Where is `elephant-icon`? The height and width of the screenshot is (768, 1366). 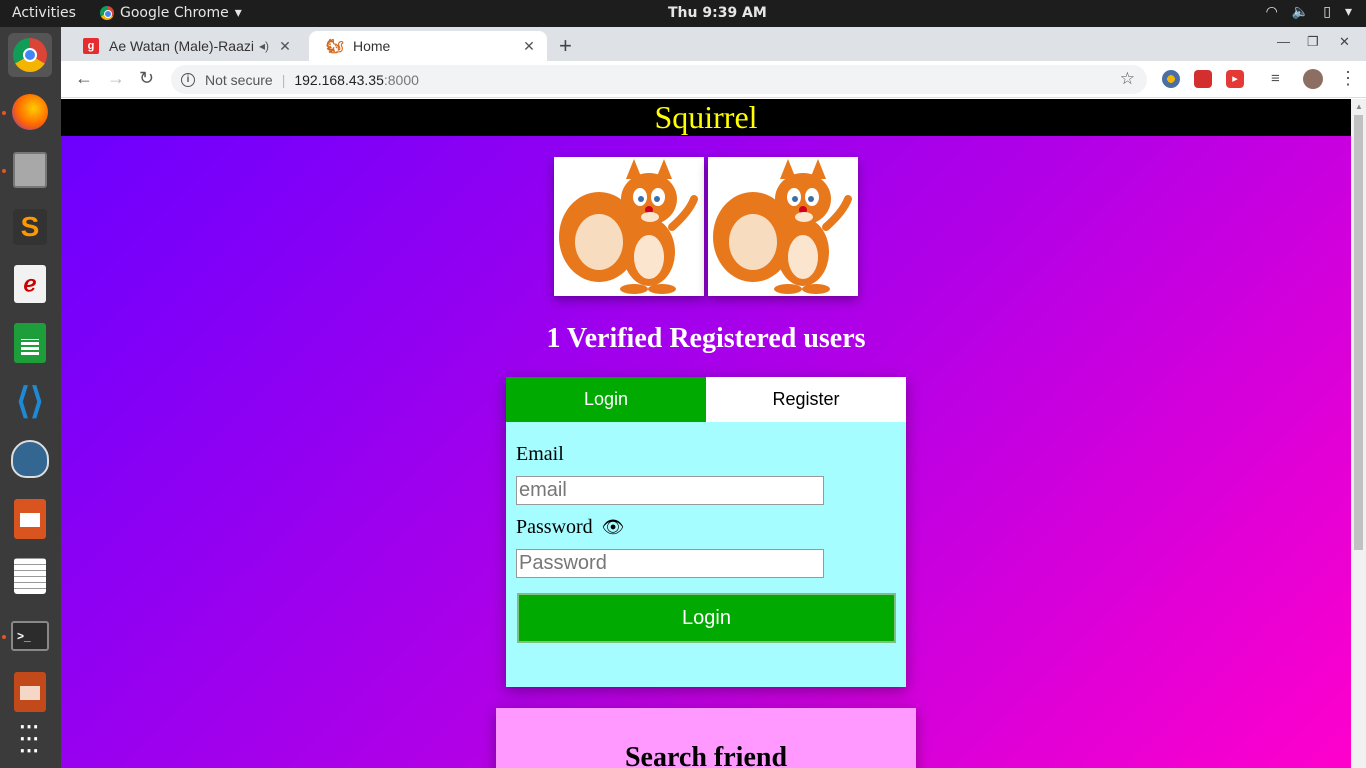
elephant-icon is located at coordinates (30, 459).